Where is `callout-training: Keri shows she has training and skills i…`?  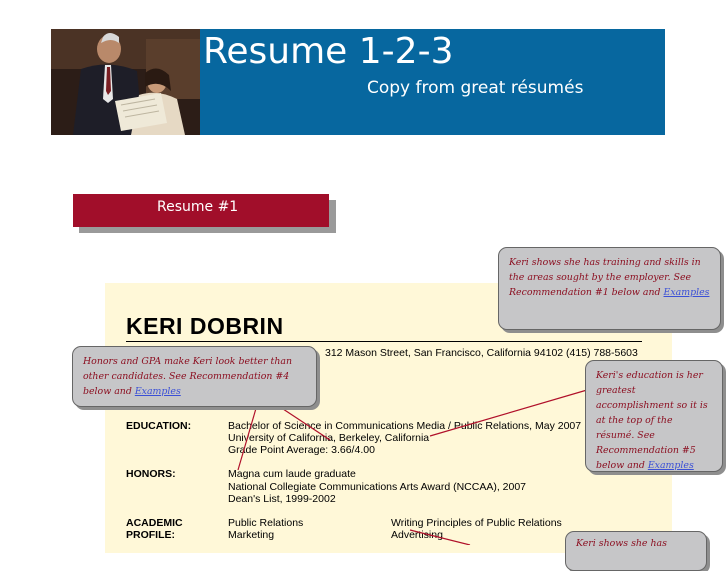 callout-training: Keri shows she has training and skills i… is located at coordinates (609, 288).